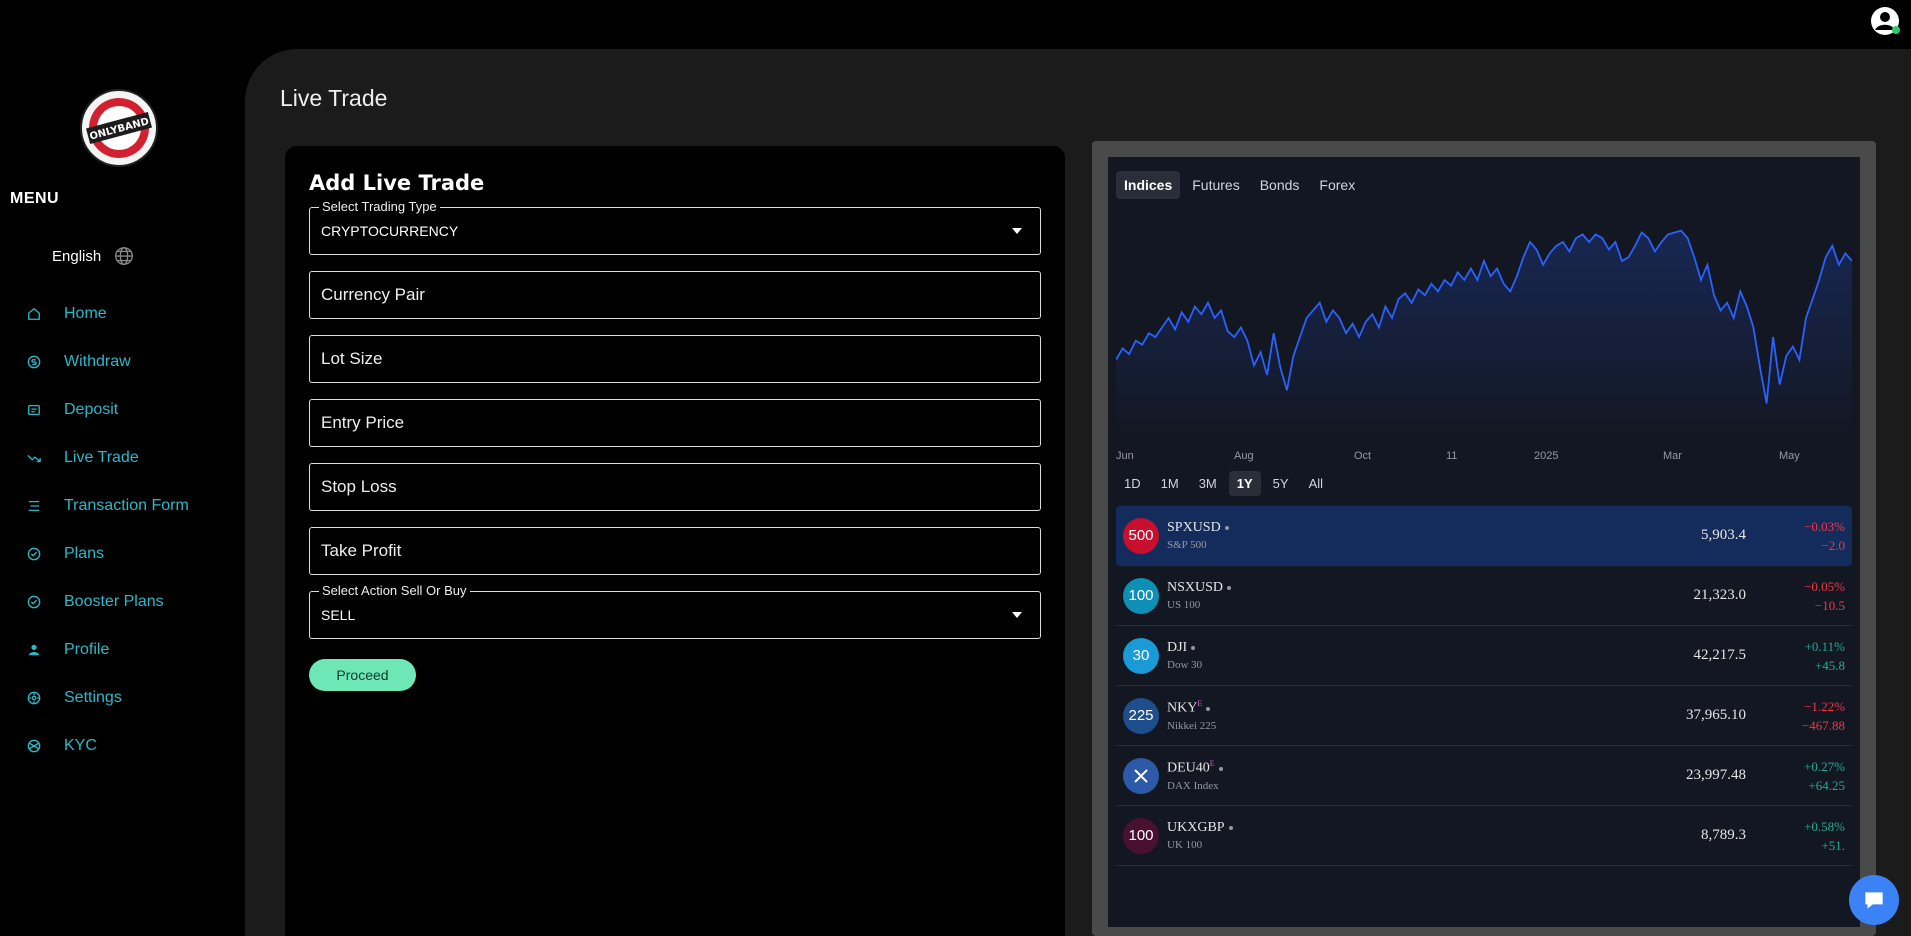  What do you see at coordinates (1141, 775) in the screenshot?
I see `symbol-badge` at bounding box center [1141, 775].